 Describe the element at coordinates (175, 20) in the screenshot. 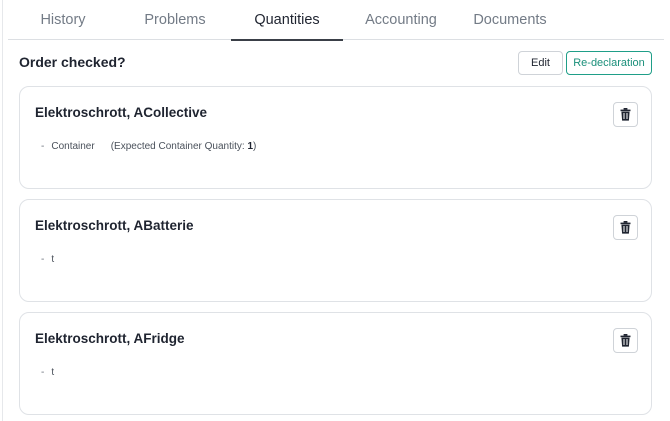

I see `tab-problems: Problems` at that location.